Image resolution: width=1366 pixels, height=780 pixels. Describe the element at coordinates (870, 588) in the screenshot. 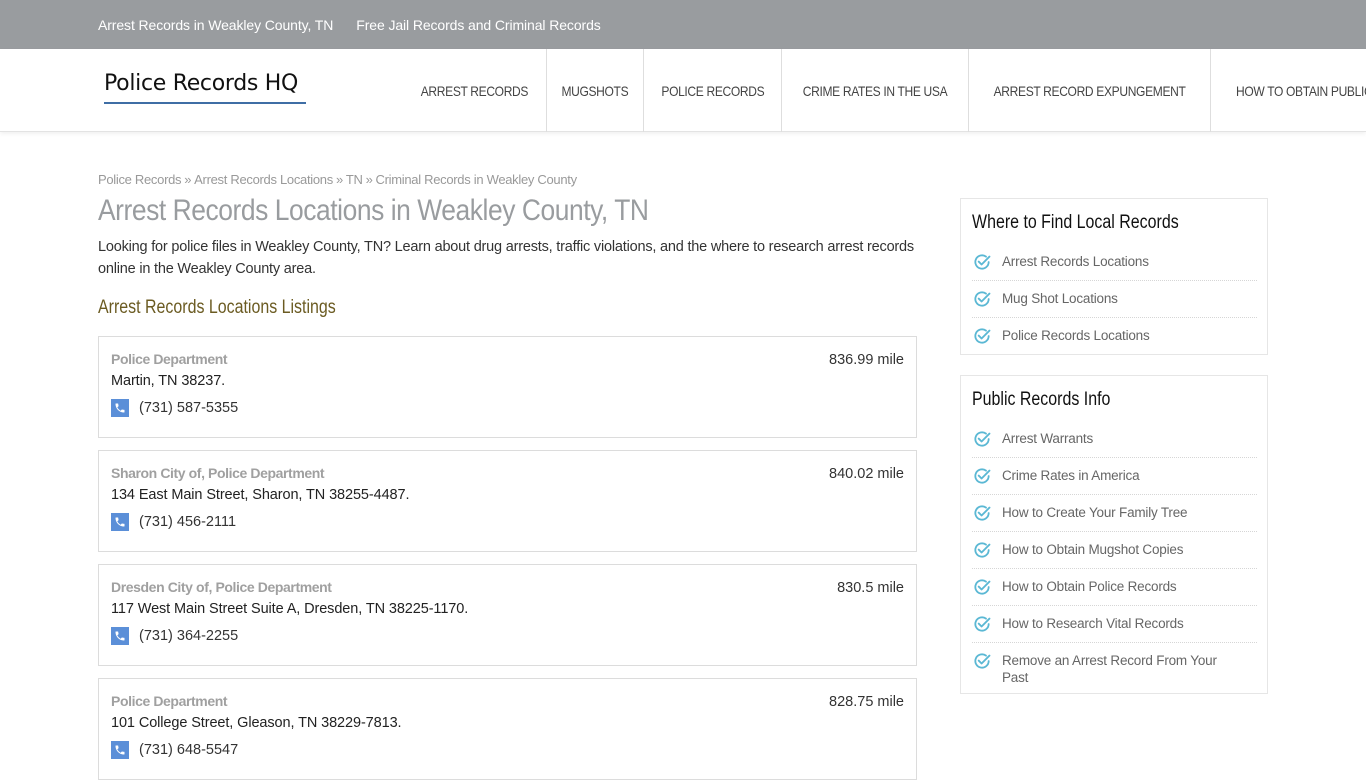

I see `listing-distance: 830.5 mile` at that location.